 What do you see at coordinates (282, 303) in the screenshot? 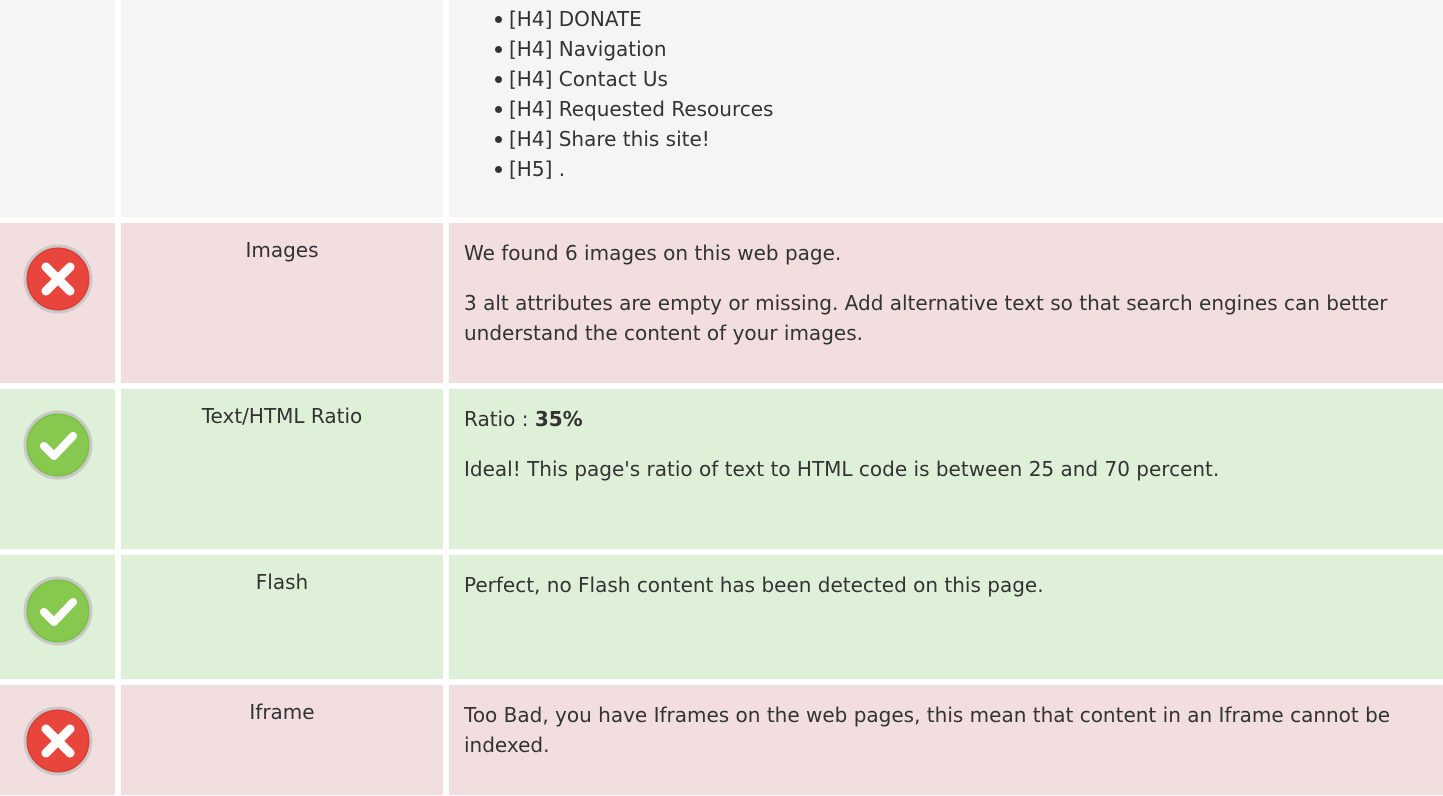
I see `images-label: Images` at bounding box center [282, 303].